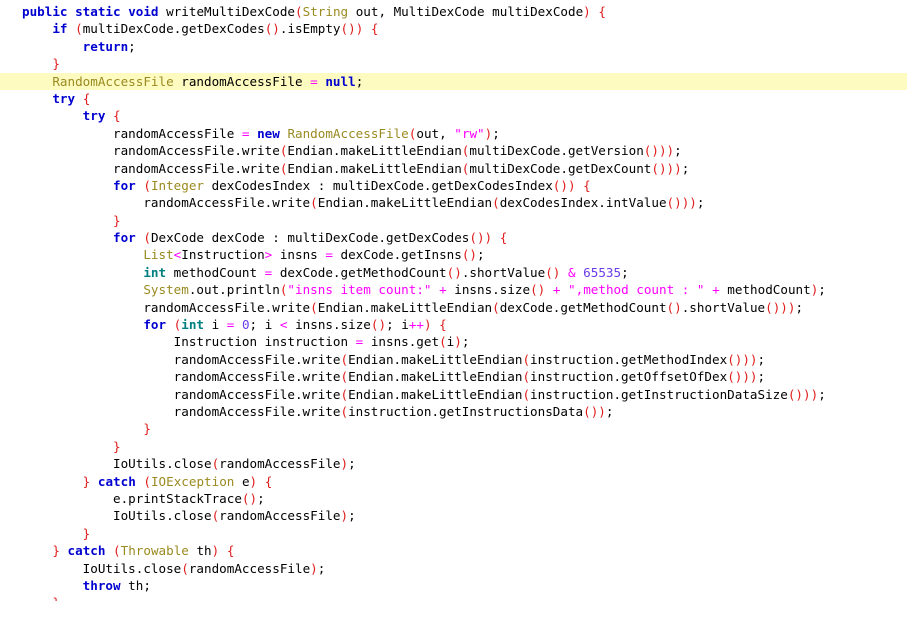 The width and height of the screenshot is (907, 618). Describe the element at coordinates (86, 533) in the screenshot. I see `code-token: }` at that location.